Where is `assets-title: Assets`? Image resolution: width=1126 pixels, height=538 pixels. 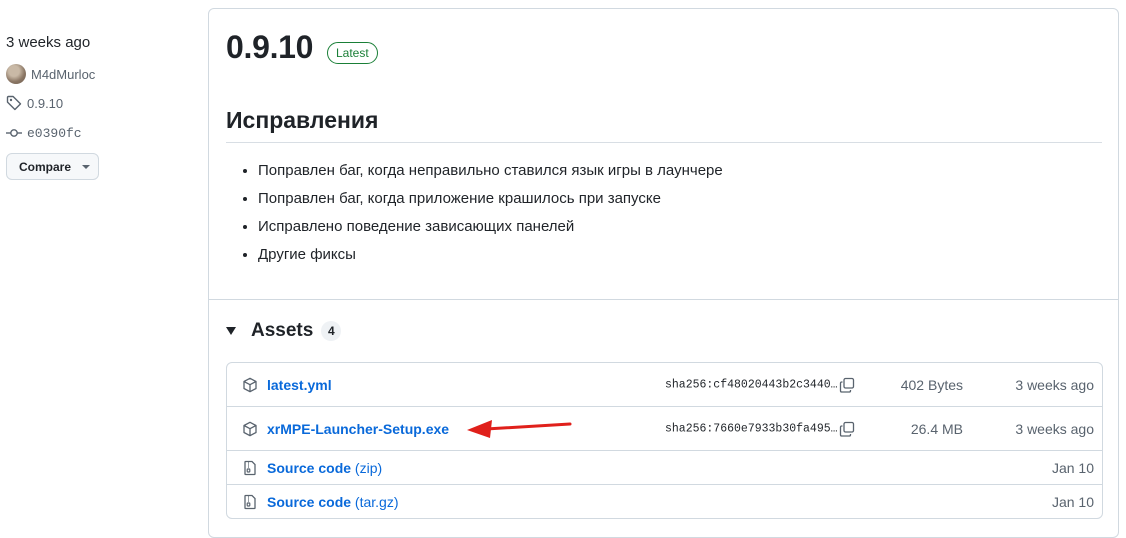
assets-title: Assets is located at coordinates (282, 330).